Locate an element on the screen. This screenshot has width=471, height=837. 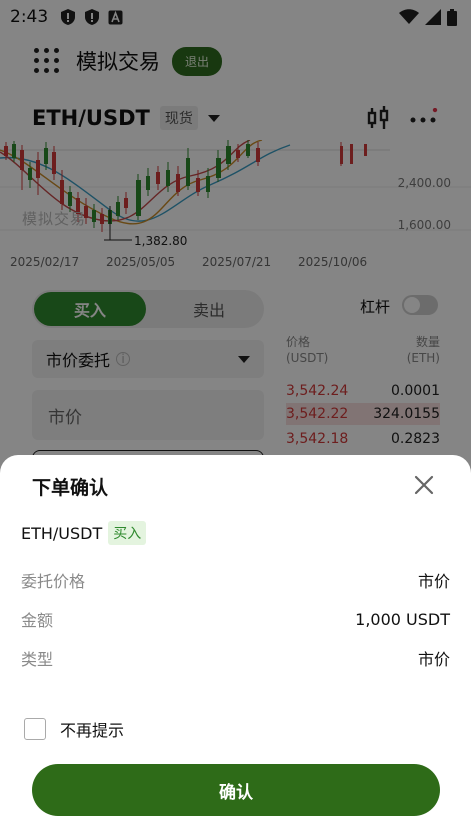
dont-remind-label: 不再提示 is located at coordinates (92, 730).